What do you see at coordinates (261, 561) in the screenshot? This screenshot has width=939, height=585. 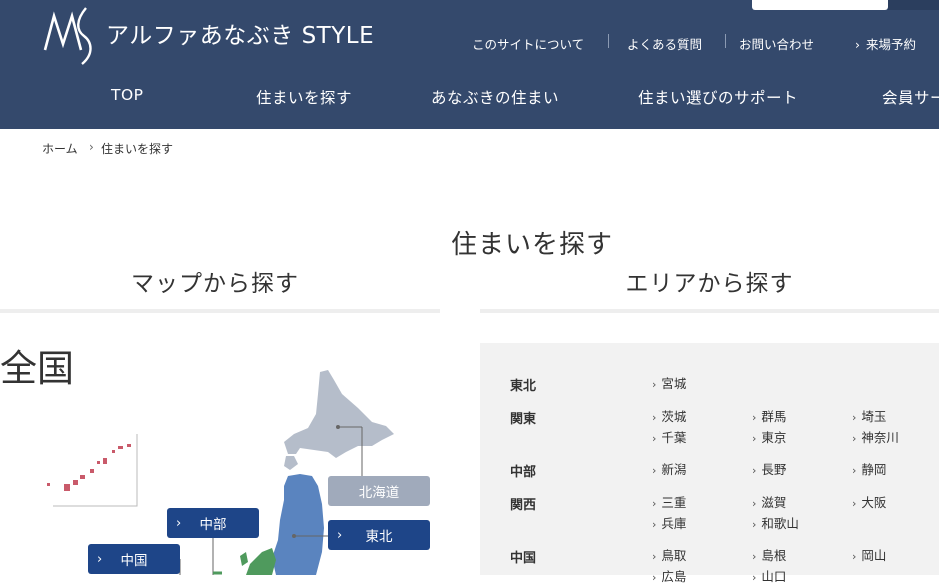 I see `chubu-map` at bounding box center [261, 561].